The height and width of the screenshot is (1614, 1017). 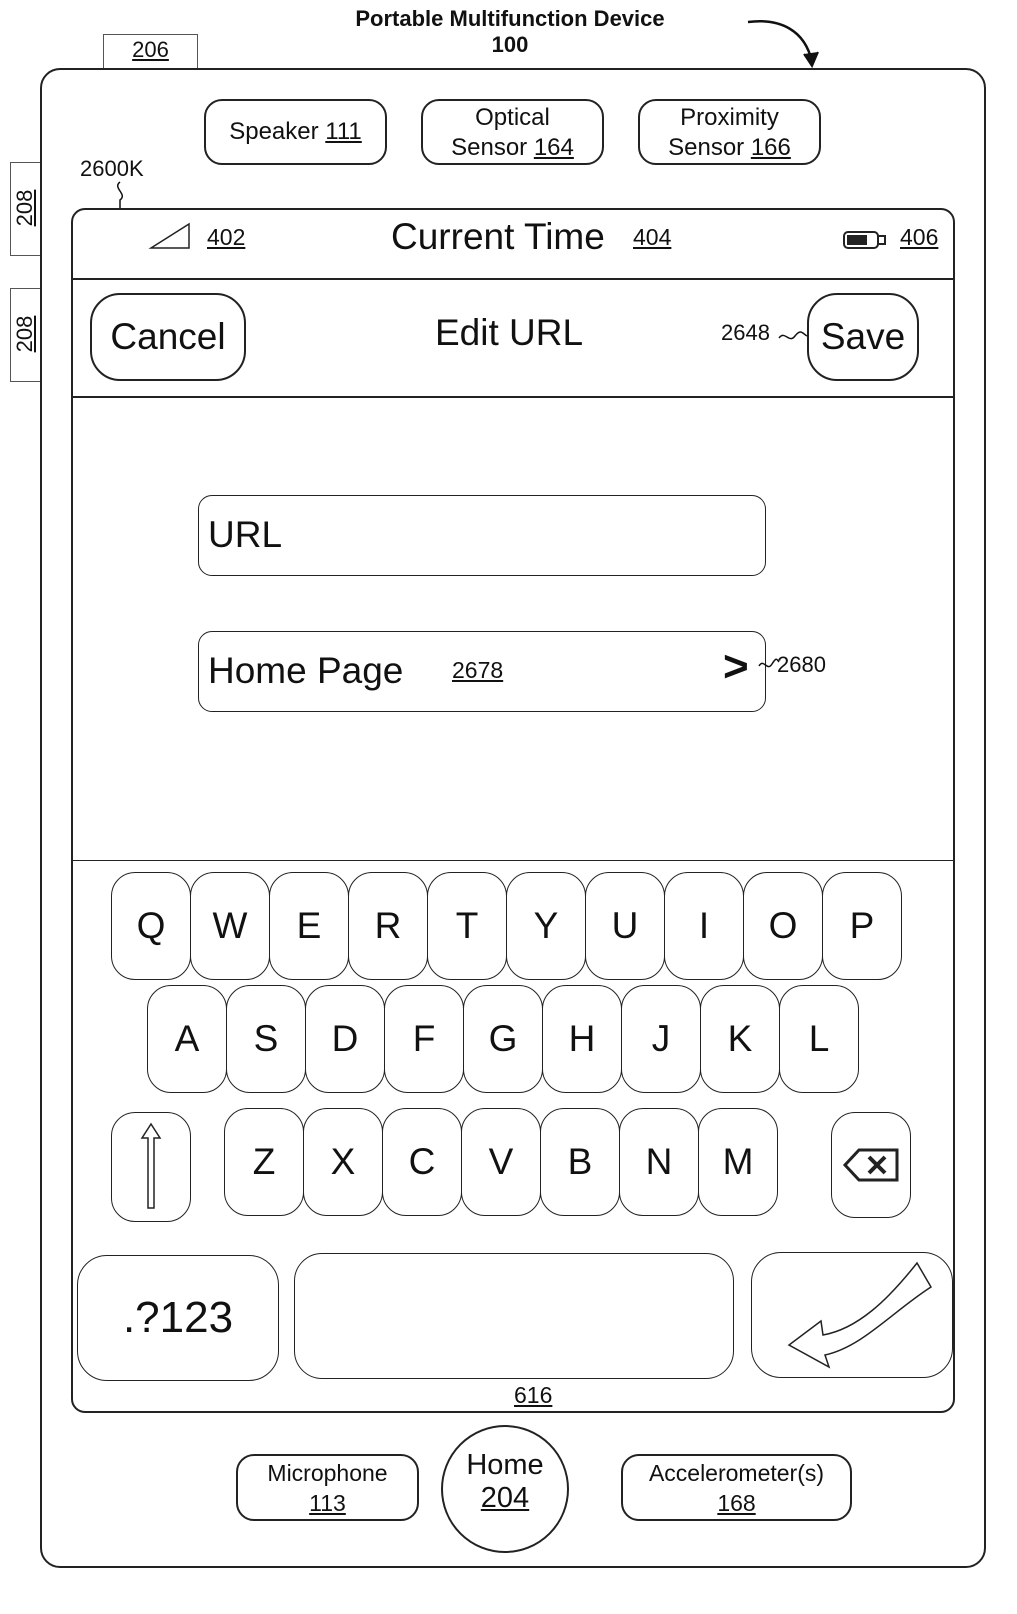 What do you see at coordinates (274, 131) in the screenshot?
I see `speaker-label: Speaker` at bounding box center [274, 131].